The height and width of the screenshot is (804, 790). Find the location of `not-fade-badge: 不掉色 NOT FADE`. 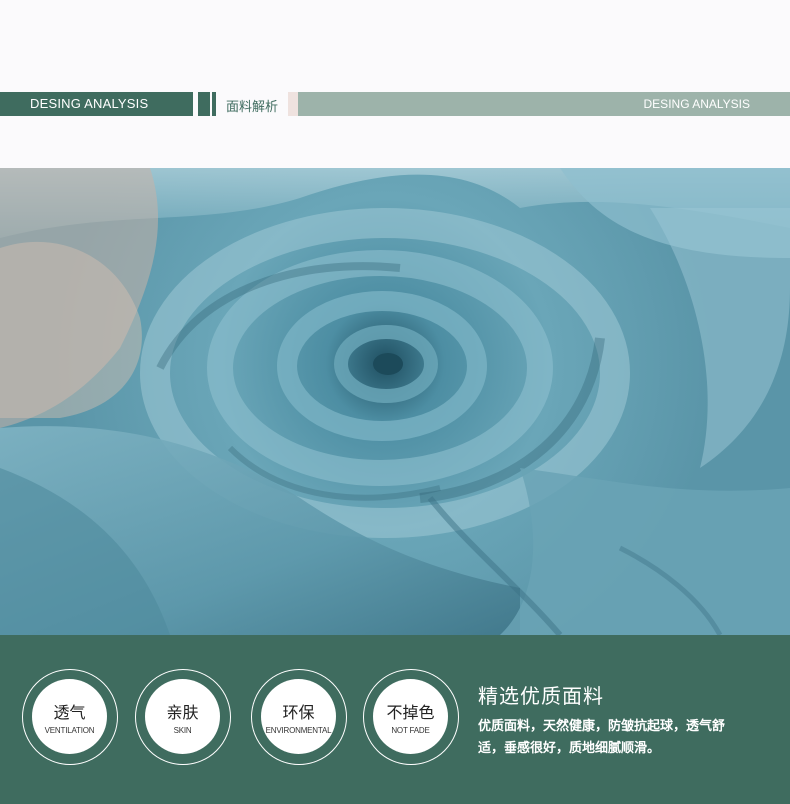

not-fade-badge: 不掉色 NOT FADE is located at coordinates (411, 717).